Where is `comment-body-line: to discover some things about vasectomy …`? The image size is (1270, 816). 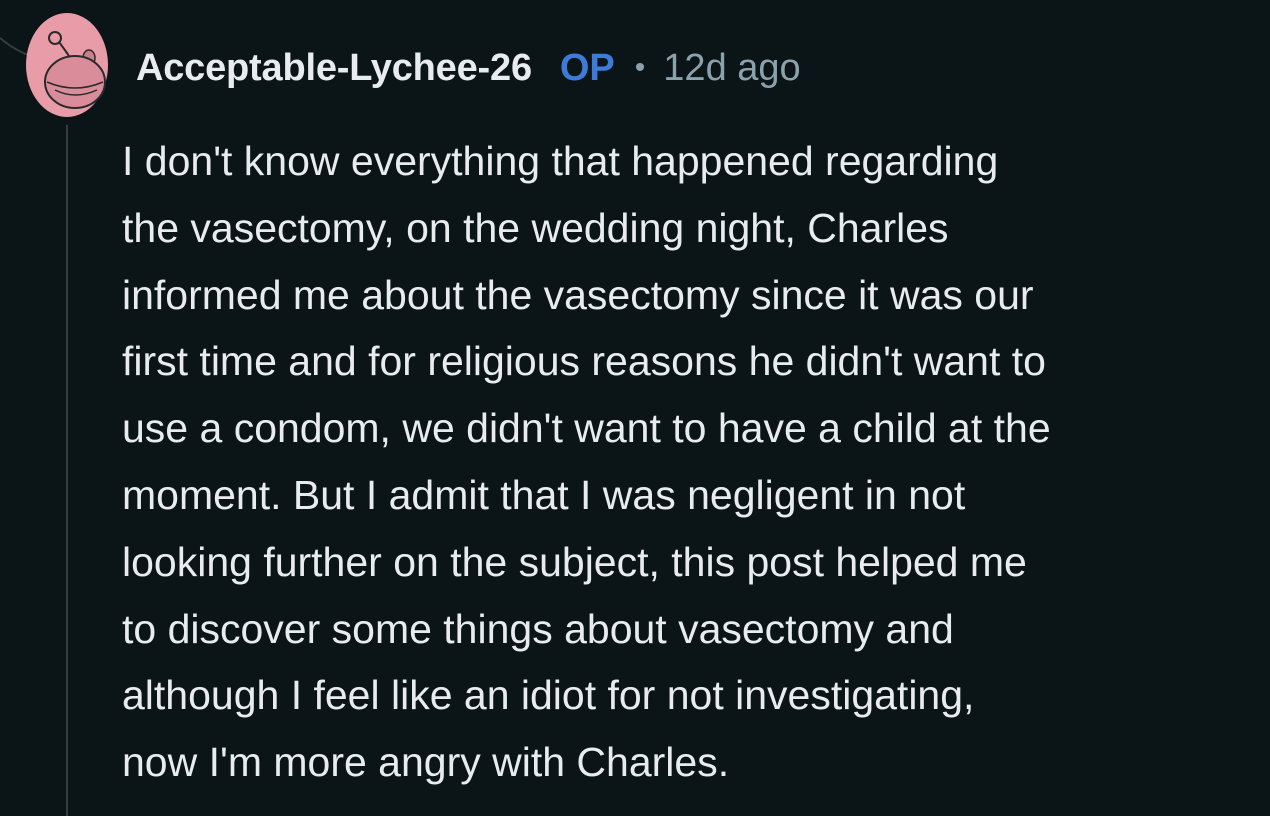 comment-body-line: to discover some things about vasectomy … is located at coordinates (538, 628).